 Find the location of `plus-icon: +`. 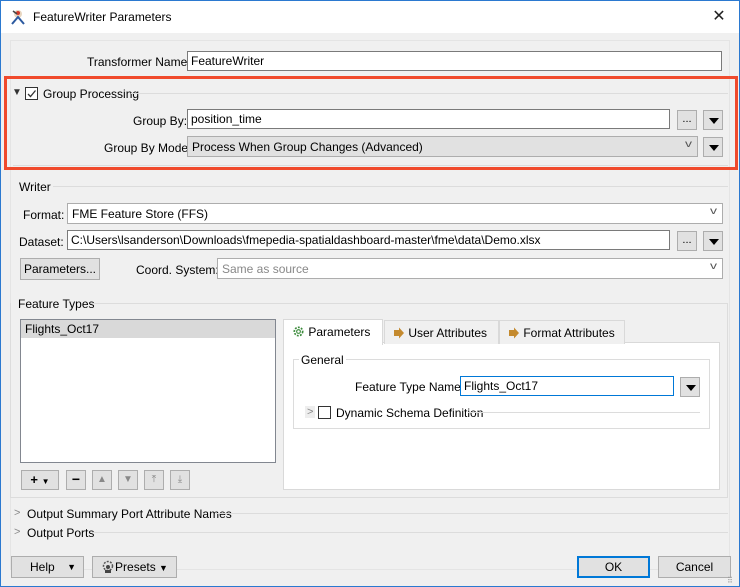

plus-icon: + is located at coordinates (34, 479).